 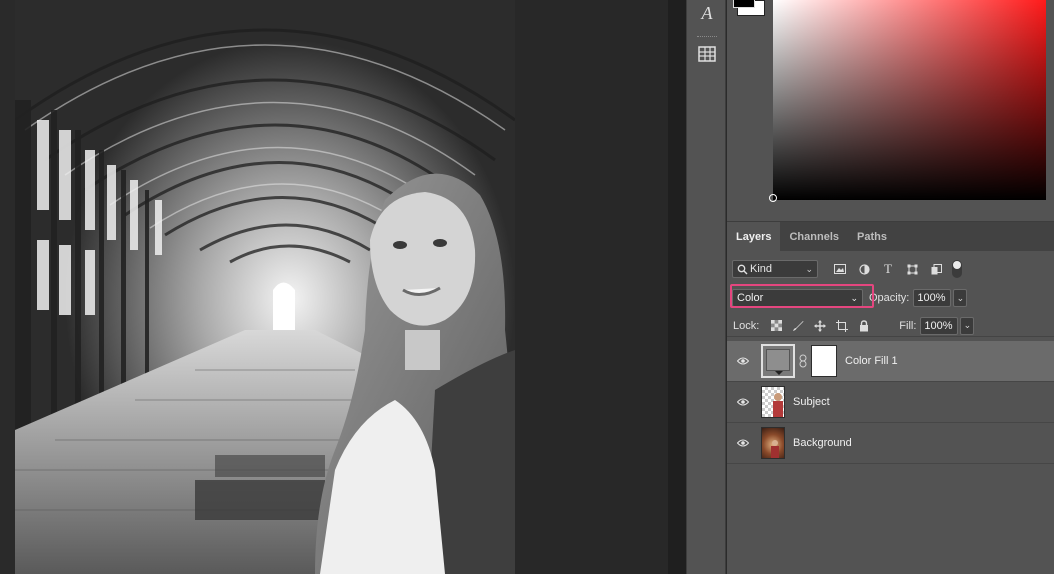 I want to click on smart-object-icon, so click(x=936, y=268).